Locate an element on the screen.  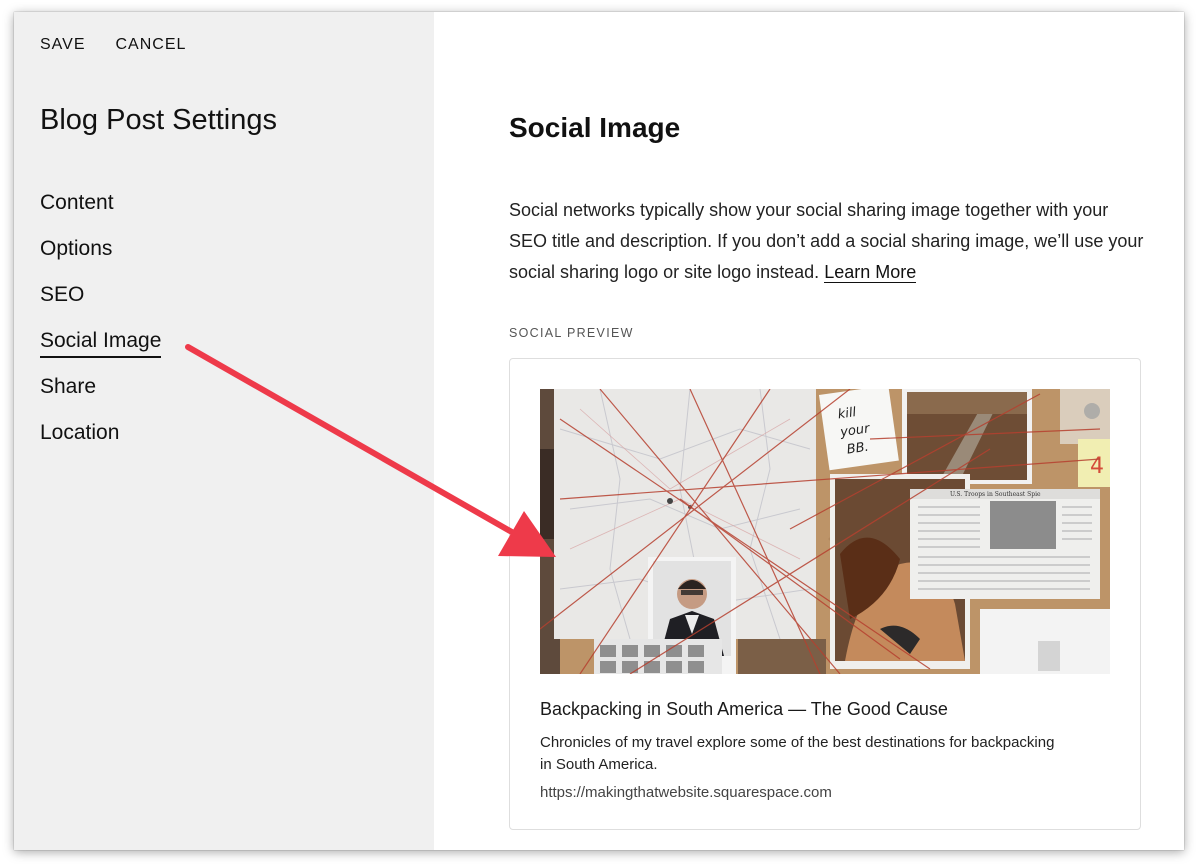
nav-item-social-image: Social Image is located at coordinates (101, 349).